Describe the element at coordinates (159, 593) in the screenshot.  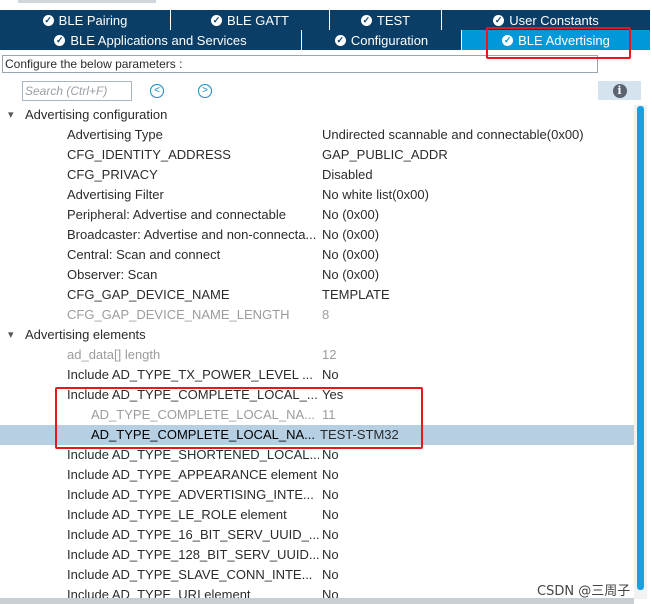
I see `param-label: Include AD_TYPE_URI element` at that location.